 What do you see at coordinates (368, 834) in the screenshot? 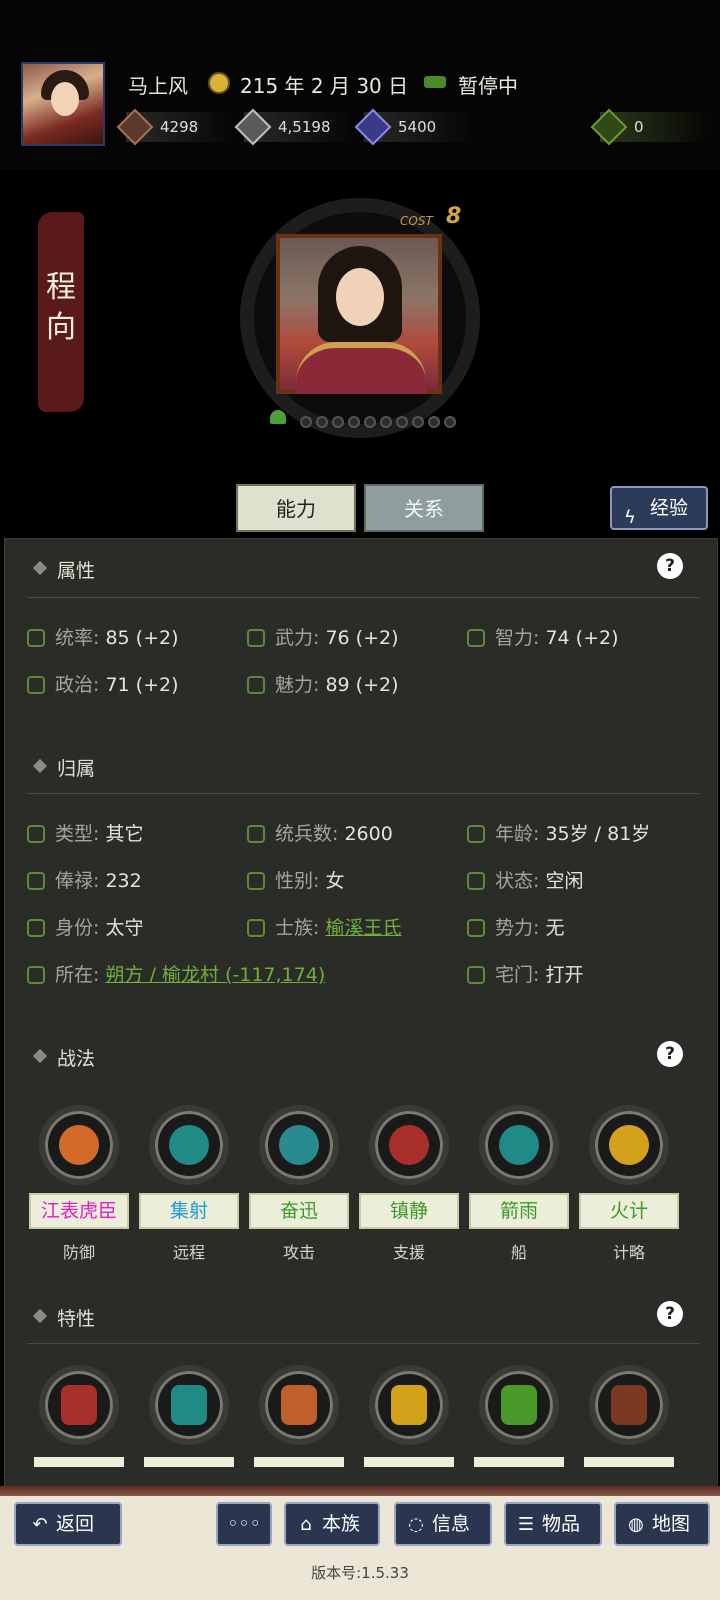
I see `info-value: 2600` at bounding box center [368, 834].